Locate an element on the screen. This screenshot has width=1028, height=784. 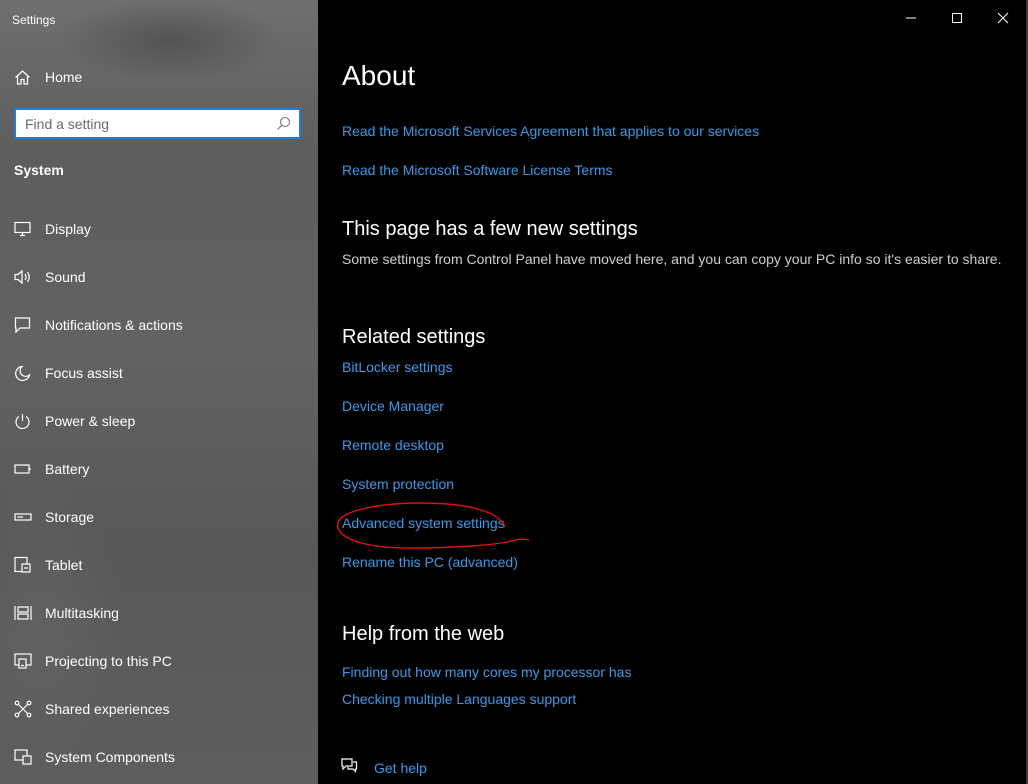
minimize-button is located at coordinates (911, 20).